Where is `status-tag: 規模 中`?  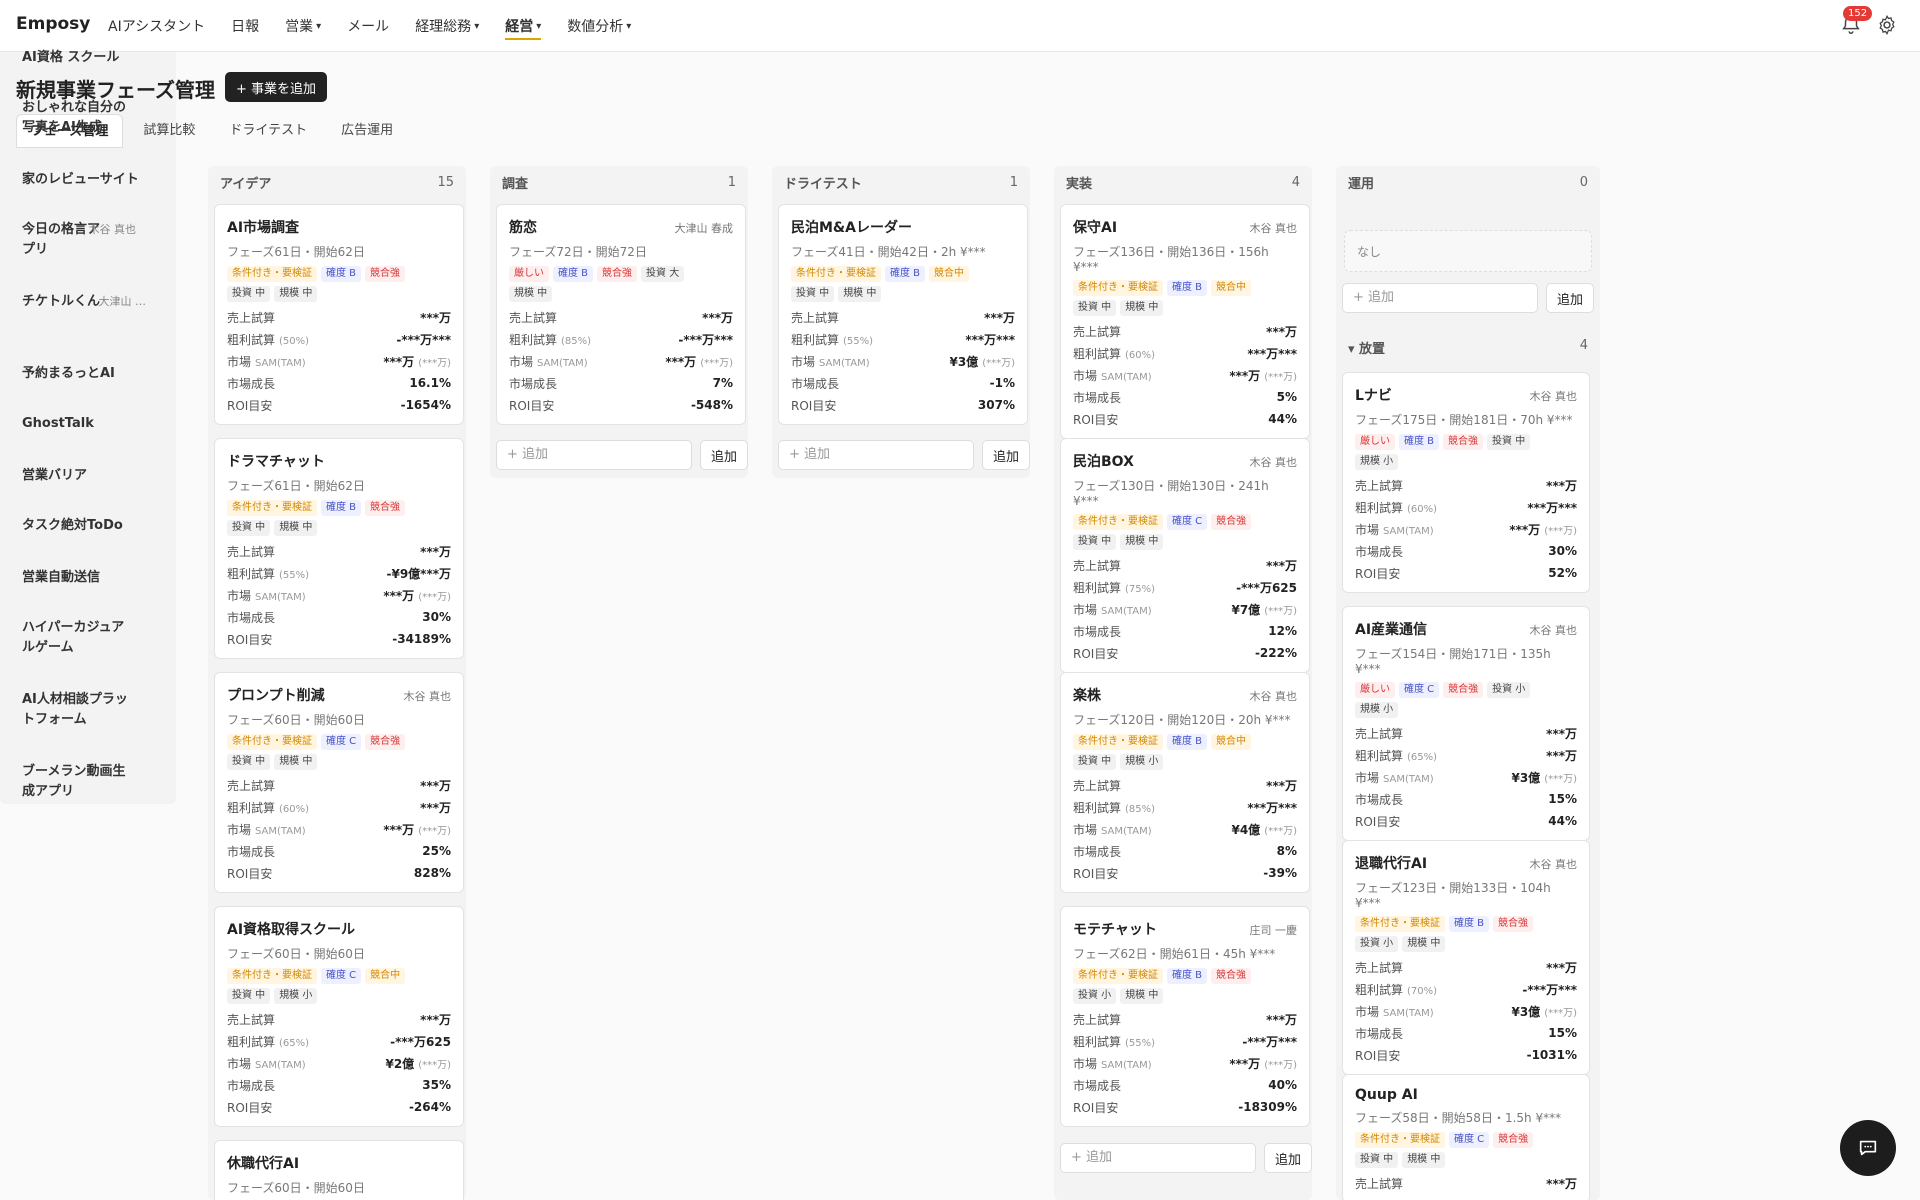
status-tag: 規模 中 is located at coordinates (531, 294).